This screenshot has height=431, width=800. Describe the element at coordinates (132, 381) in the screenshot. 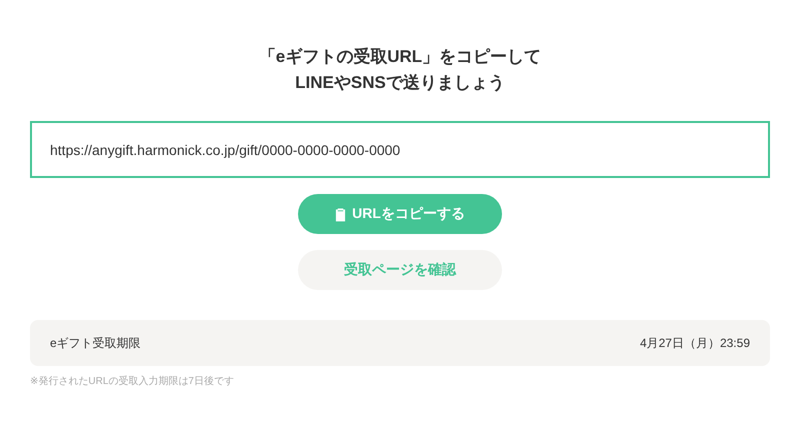

I see `note-text: ※発行されたURLの受取入力期限は7日後です` at that location.